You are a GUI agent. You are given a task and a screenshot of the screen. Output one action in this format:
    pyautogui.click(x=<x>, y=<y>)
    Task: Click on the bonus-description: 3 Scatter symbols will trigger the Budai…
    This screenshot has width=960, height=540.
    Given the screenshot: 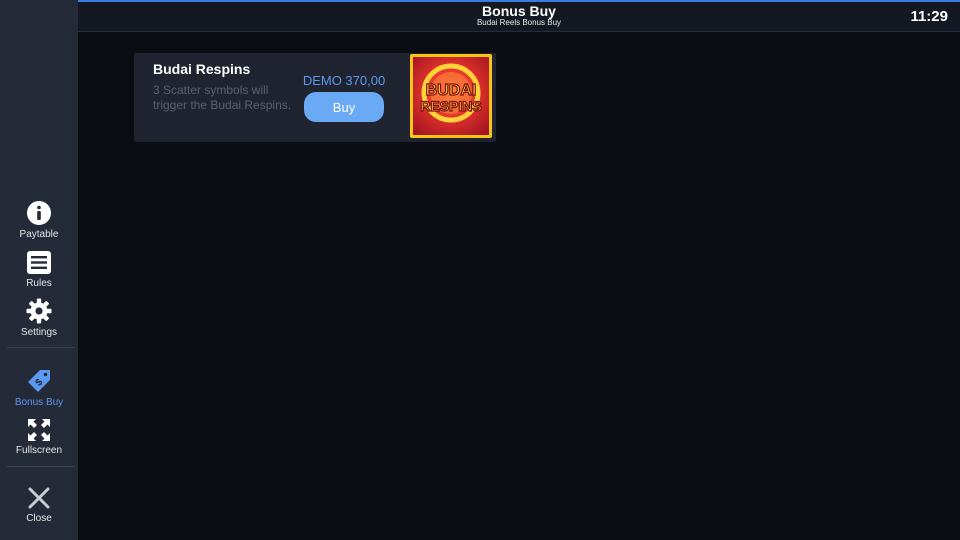 What is the action you would take?
    pyautogui.click(x=222, y=97)
    